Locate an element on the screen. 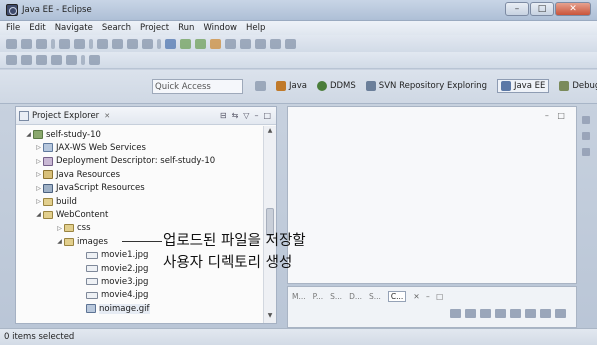 The image size is (597, 345). remove-all-icon is located at coordinates (485, 313).